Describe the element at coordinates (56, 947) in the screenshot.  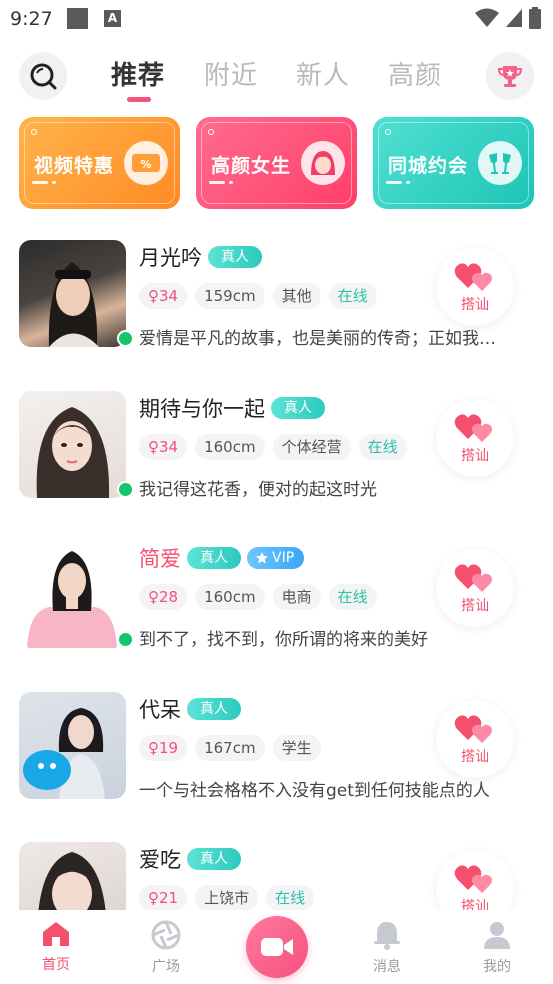
I see `nav-home: 首页` at that location.